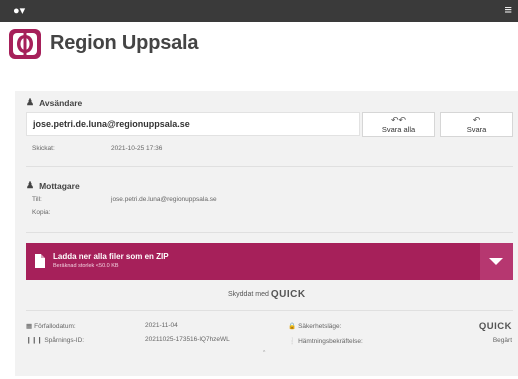 The width and height of the screenshot is (518, 379). What do you see at coordinates (29, 326) in the screenshot?
I see `calendar-icon: ▦` at bounding box center [29, 326].